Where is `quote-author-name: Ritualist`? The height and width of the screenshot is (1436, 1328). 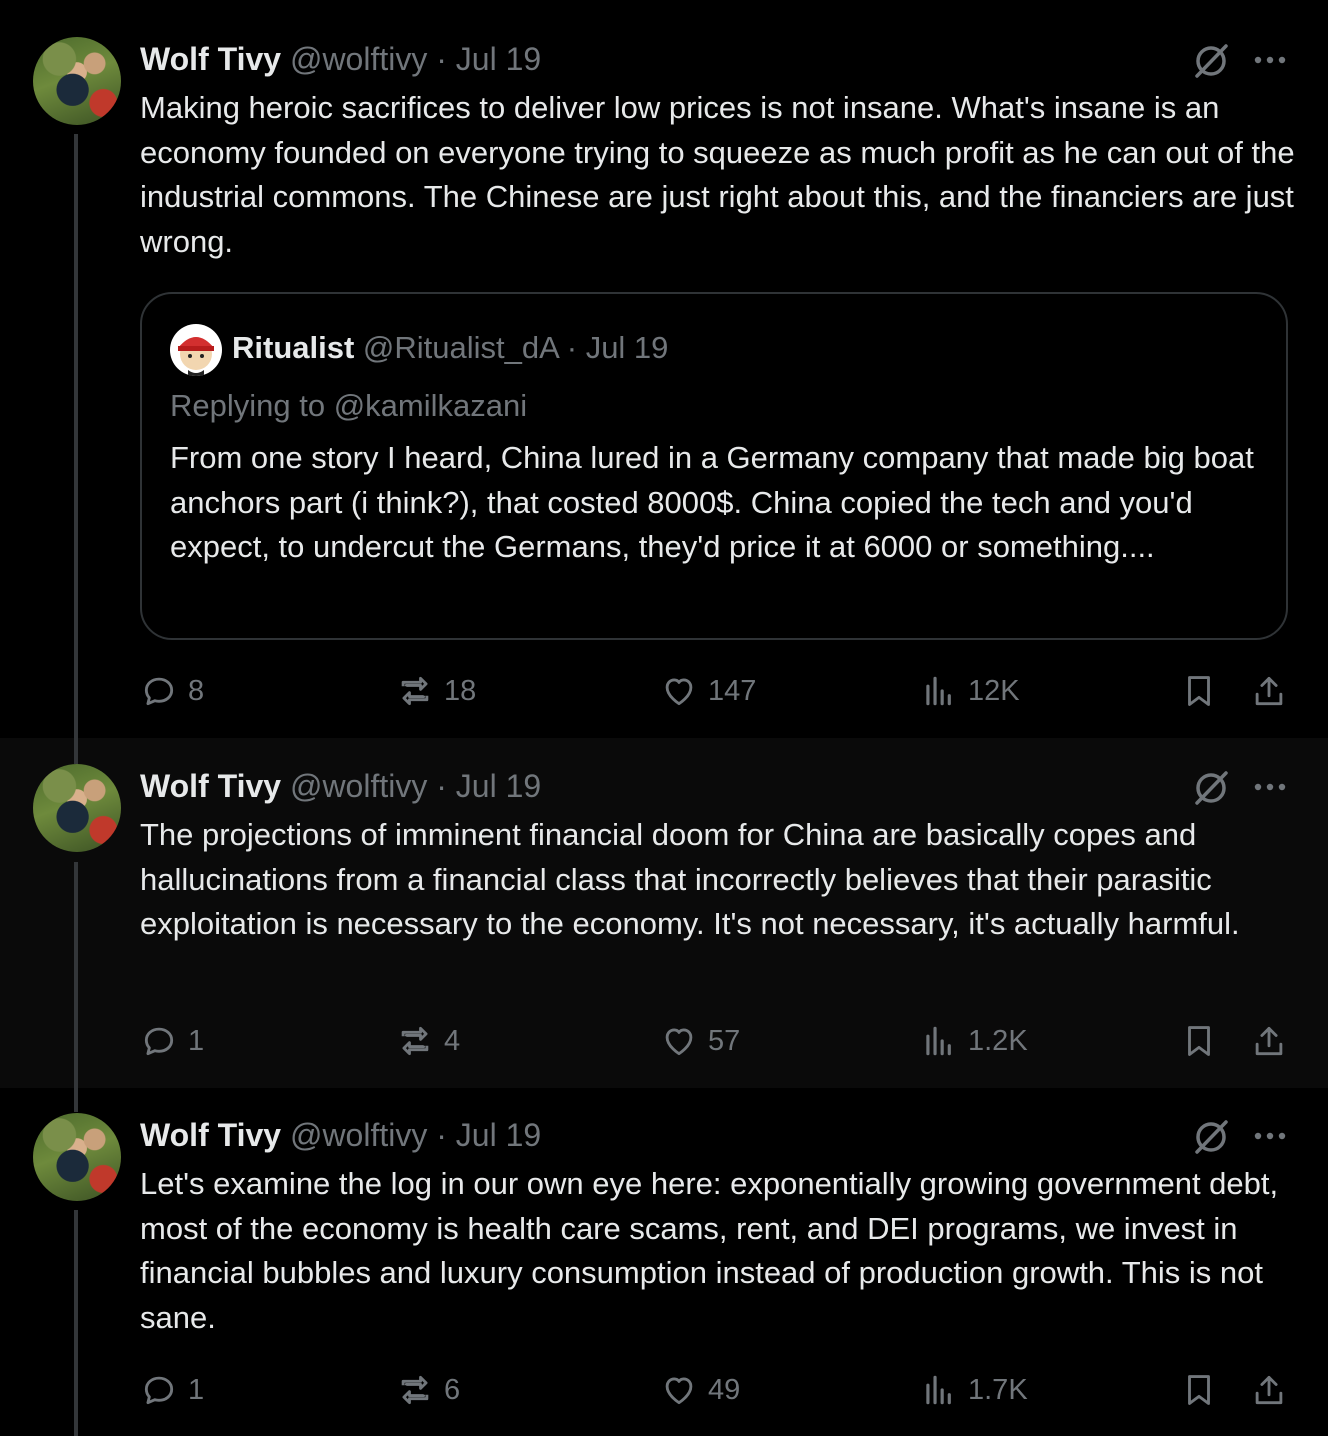 quote-author-name: Ritualist is located at coordinates (293, 347).